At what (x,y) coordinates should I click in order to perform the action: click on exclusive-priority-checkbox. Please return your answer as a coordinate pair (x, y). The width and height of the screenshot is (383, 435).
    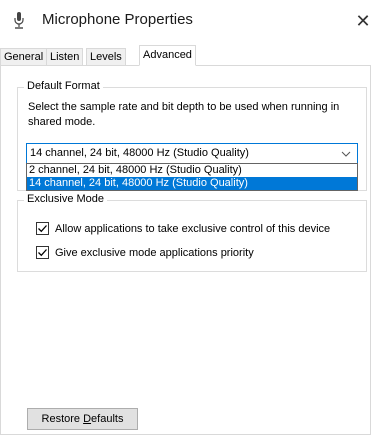
    Looking at the image, I should click on (42, 252).